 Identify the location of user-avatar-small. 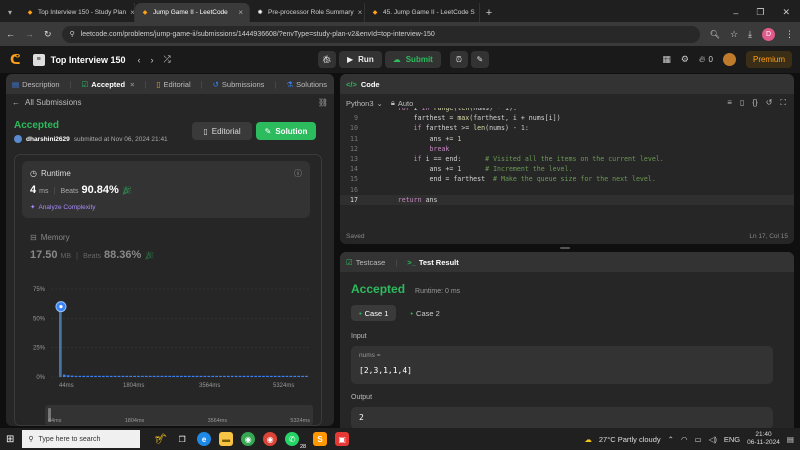
(18, 139).